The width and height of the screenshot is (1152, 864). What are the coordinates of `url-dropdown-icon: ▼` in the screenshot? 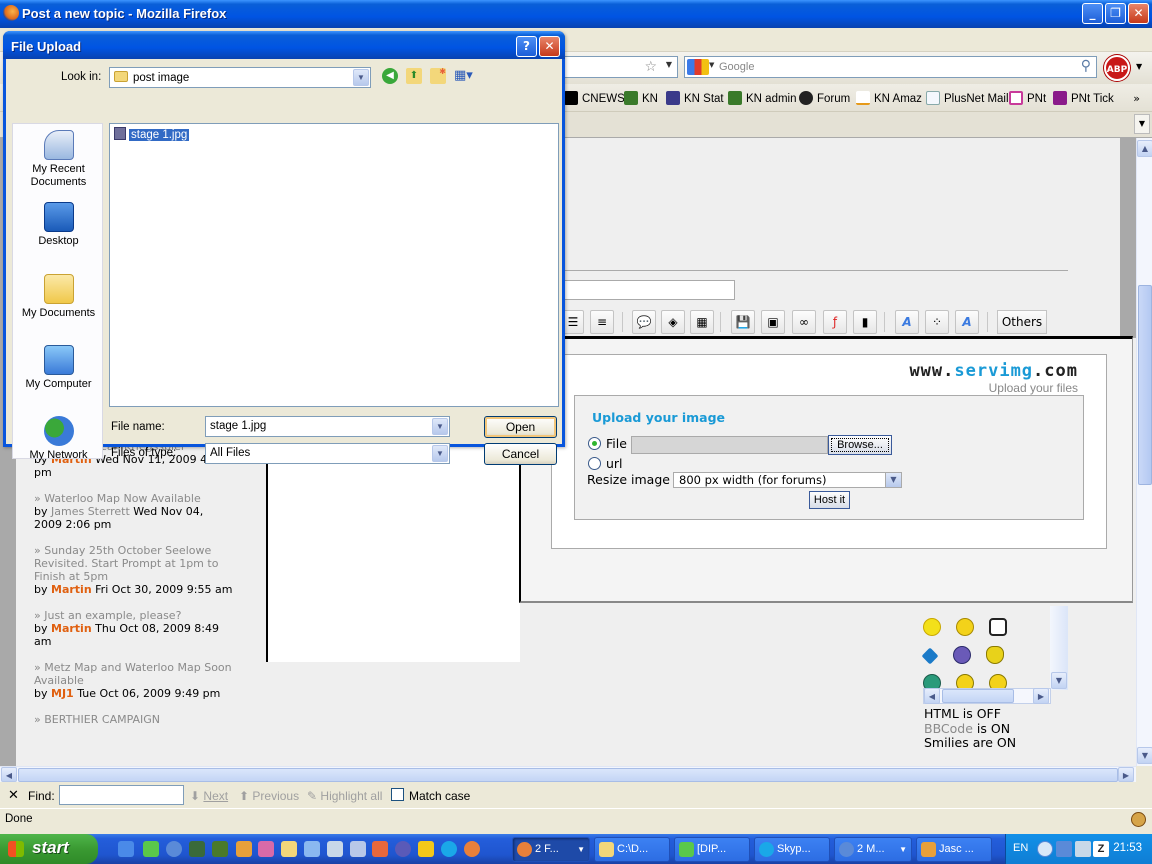 It's located at (669, 64).